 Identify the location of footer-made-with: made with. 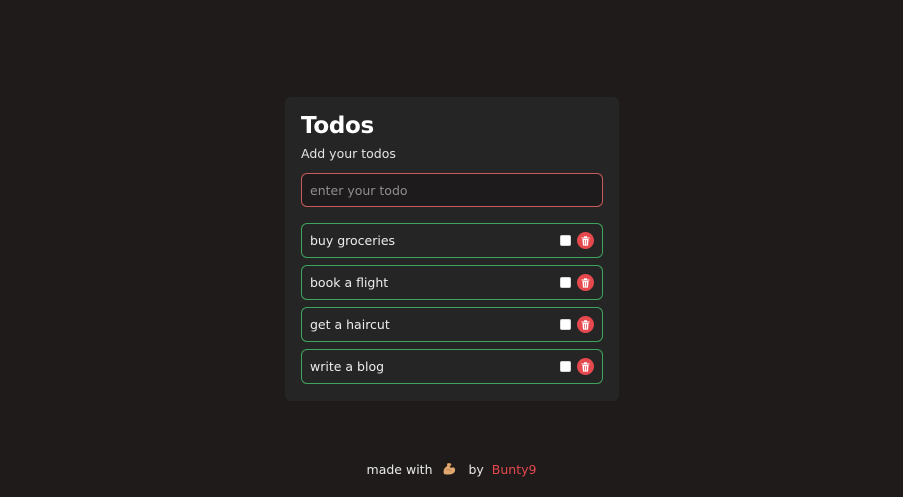
(399, 469).